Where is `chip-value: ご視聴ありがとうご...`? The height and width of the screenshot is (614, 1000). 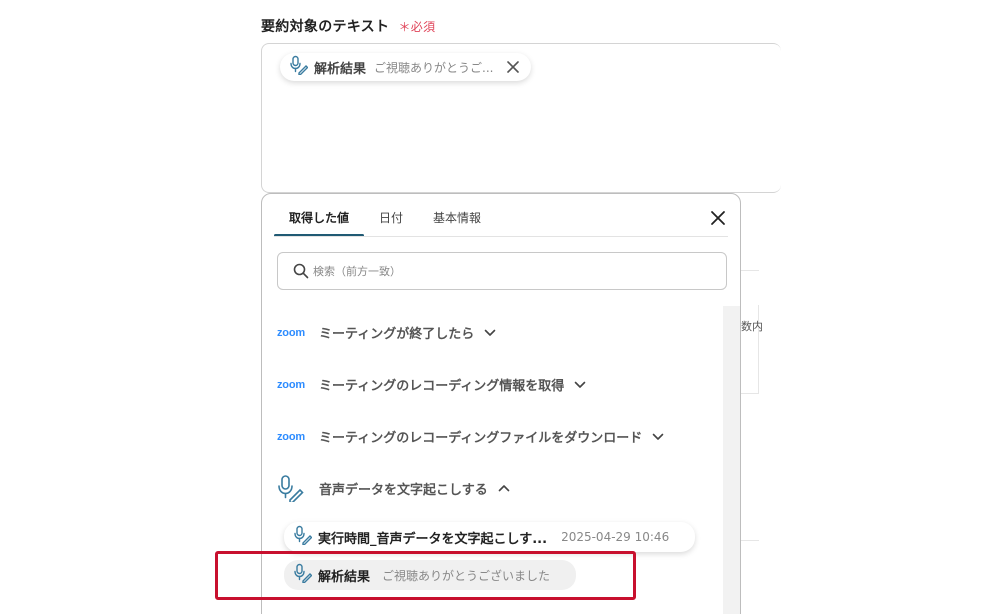 chip-value: ご視聴ありがとうご... is located at coordinates (434, 67).